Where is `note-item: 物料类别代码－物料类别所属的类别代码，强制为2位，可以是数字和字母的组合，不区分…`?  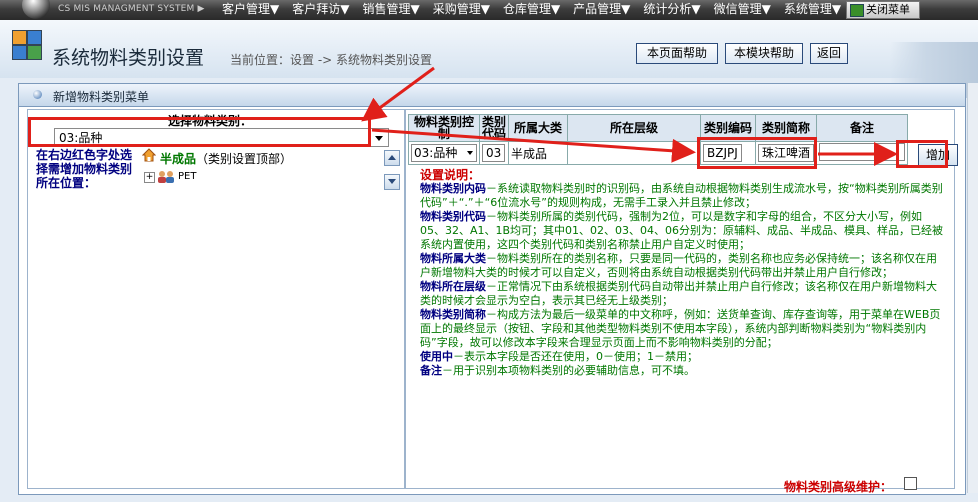 note-item: 物料类别代码－物料类别所属的类别代码，强制为2位，可以是数字和字母的组合，不区分… is located at coordinates (682, 230).